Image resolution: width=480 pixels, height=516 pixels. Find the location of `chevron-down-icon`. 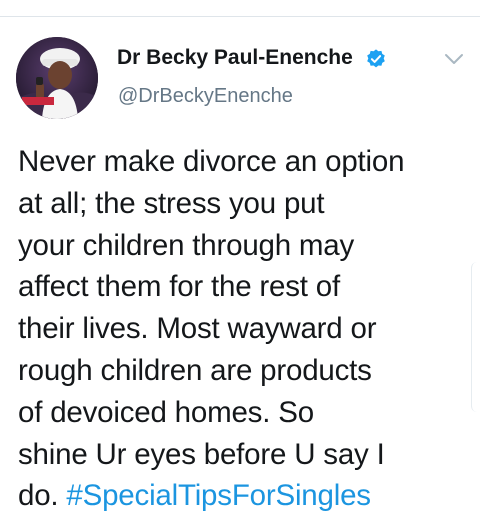

chevron-down-icon is located at coordinates (454, 59).